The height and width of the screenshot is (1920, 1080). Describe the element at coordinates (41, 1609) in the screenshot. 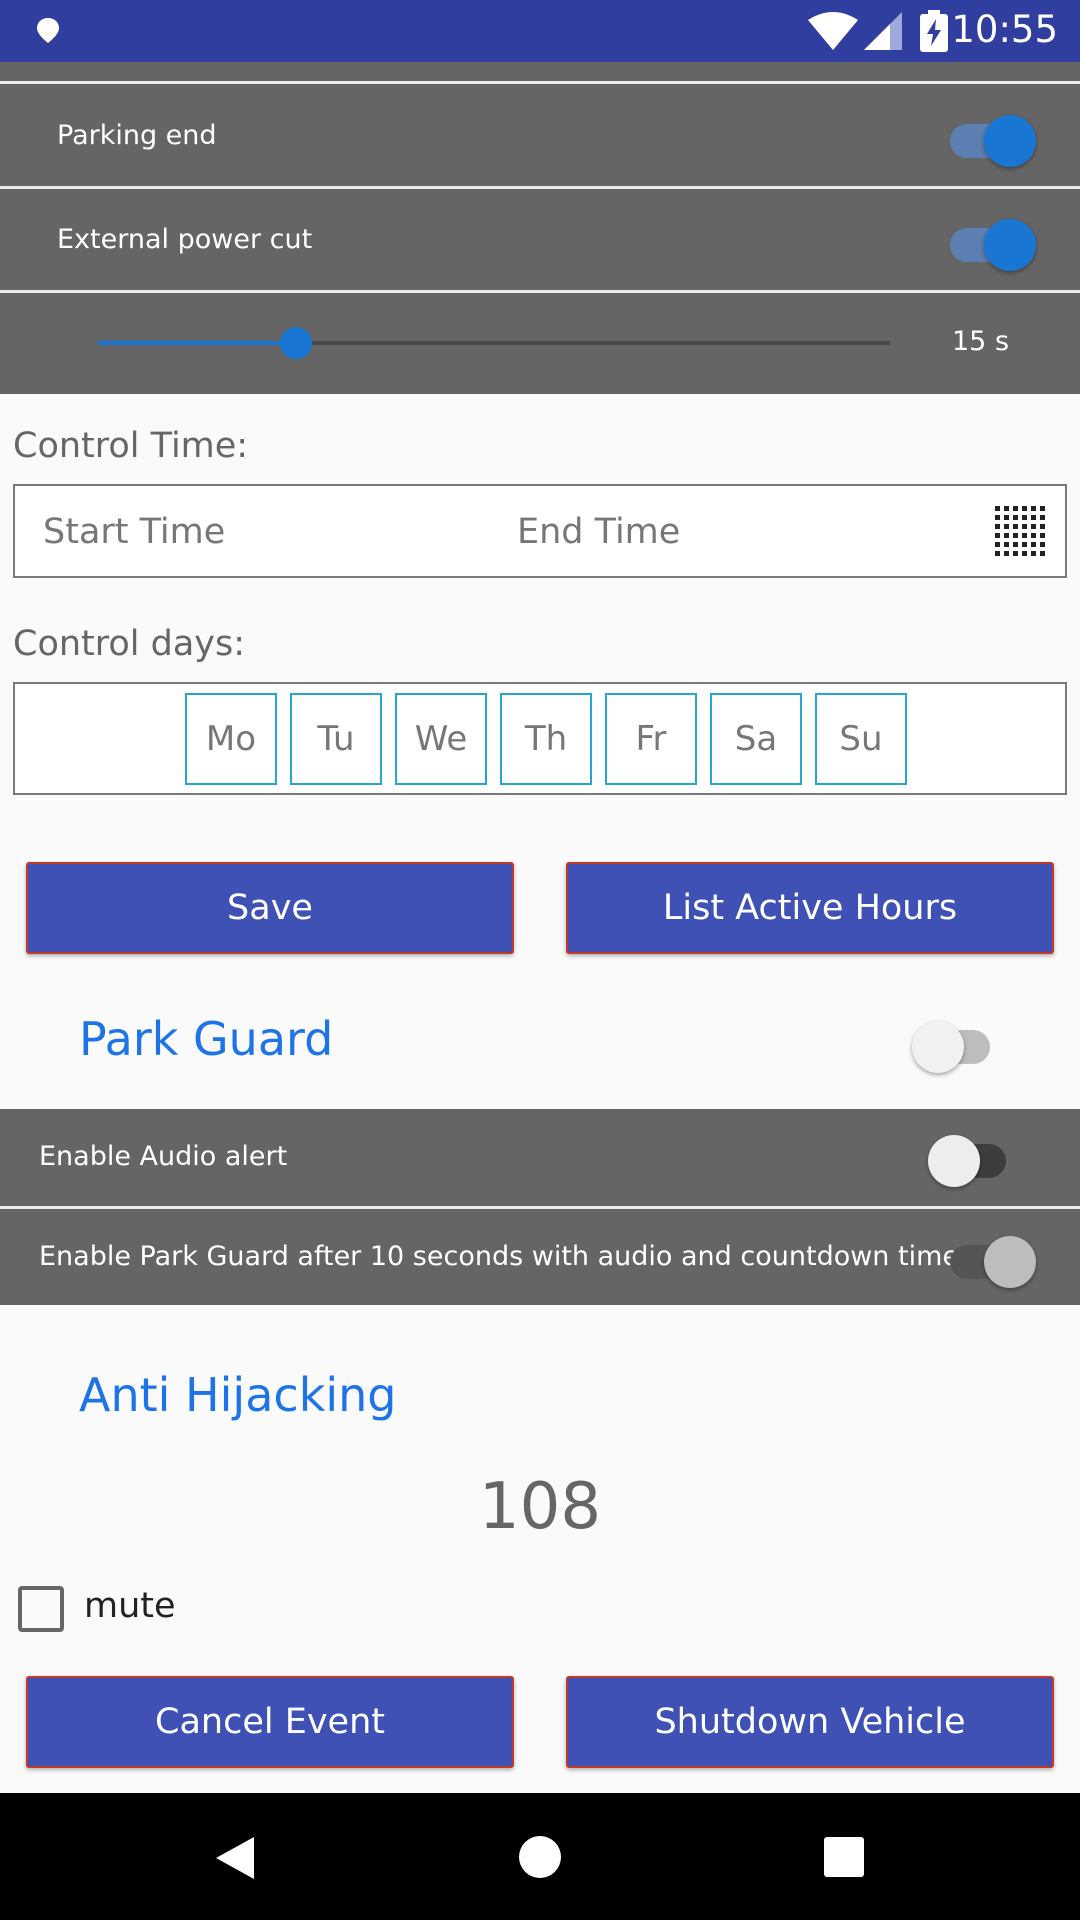

I see `mute-checkbox` at that location.